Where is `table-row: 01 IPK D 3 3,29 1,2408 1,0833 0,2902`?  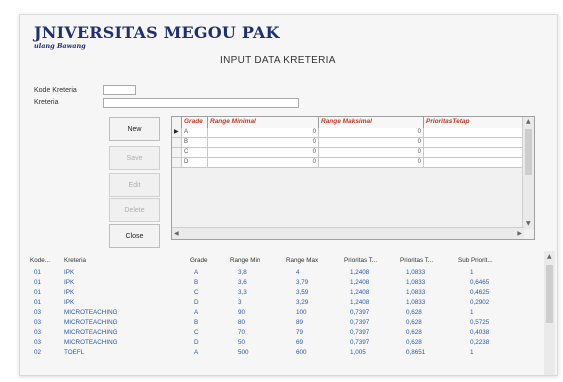
table-row: 01 IPK D 3 3,29 1,2408 1,0833 0,2902 is located at coordinates (280, 303).